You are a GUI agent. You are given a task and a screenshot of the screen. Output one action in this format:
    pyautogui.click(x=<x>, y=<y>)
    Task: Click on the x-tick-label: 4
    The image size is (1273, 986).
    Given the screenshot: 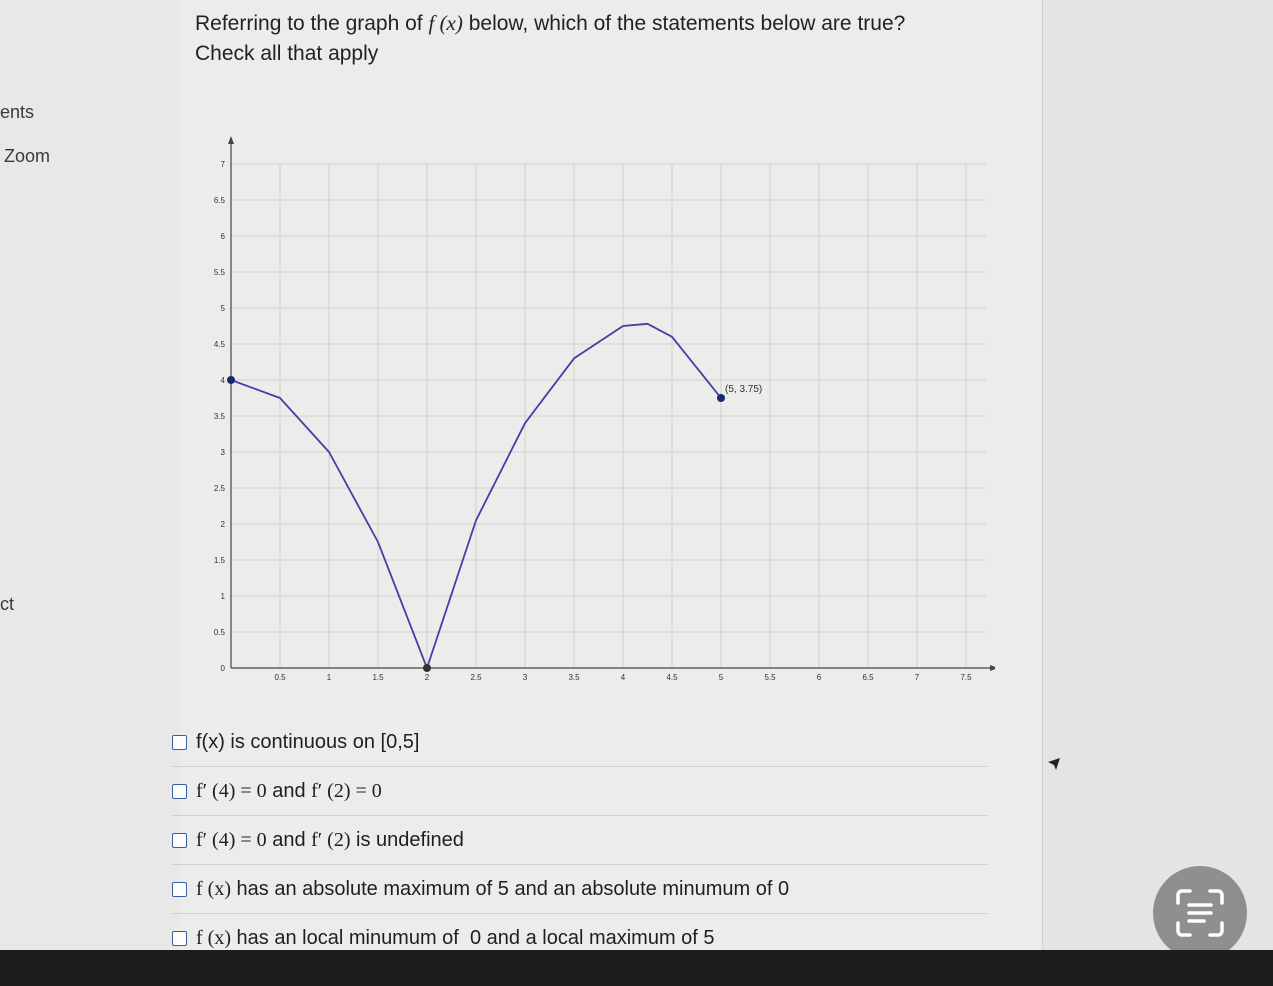 What is the action you would take?
    pyautogui.click(x=623, y=677)
    